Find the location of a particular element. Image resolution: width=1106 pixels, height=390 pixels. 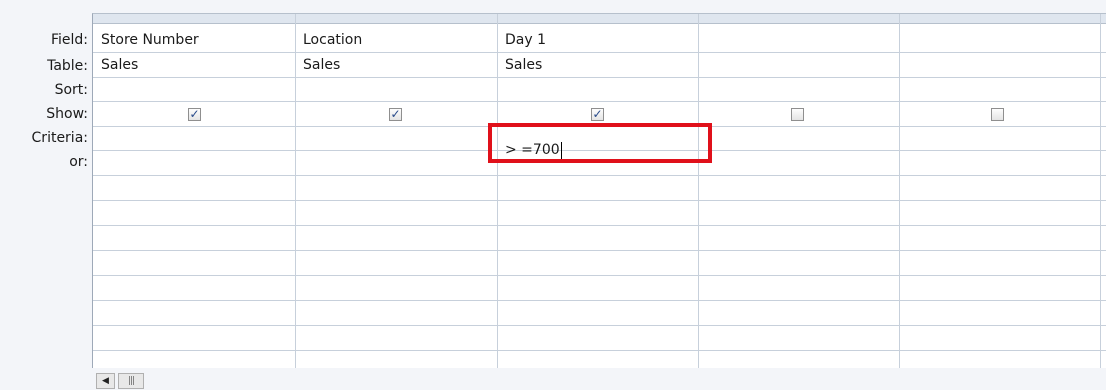

row-label-criteria: Criteria: is located at coordinates (59, 138).